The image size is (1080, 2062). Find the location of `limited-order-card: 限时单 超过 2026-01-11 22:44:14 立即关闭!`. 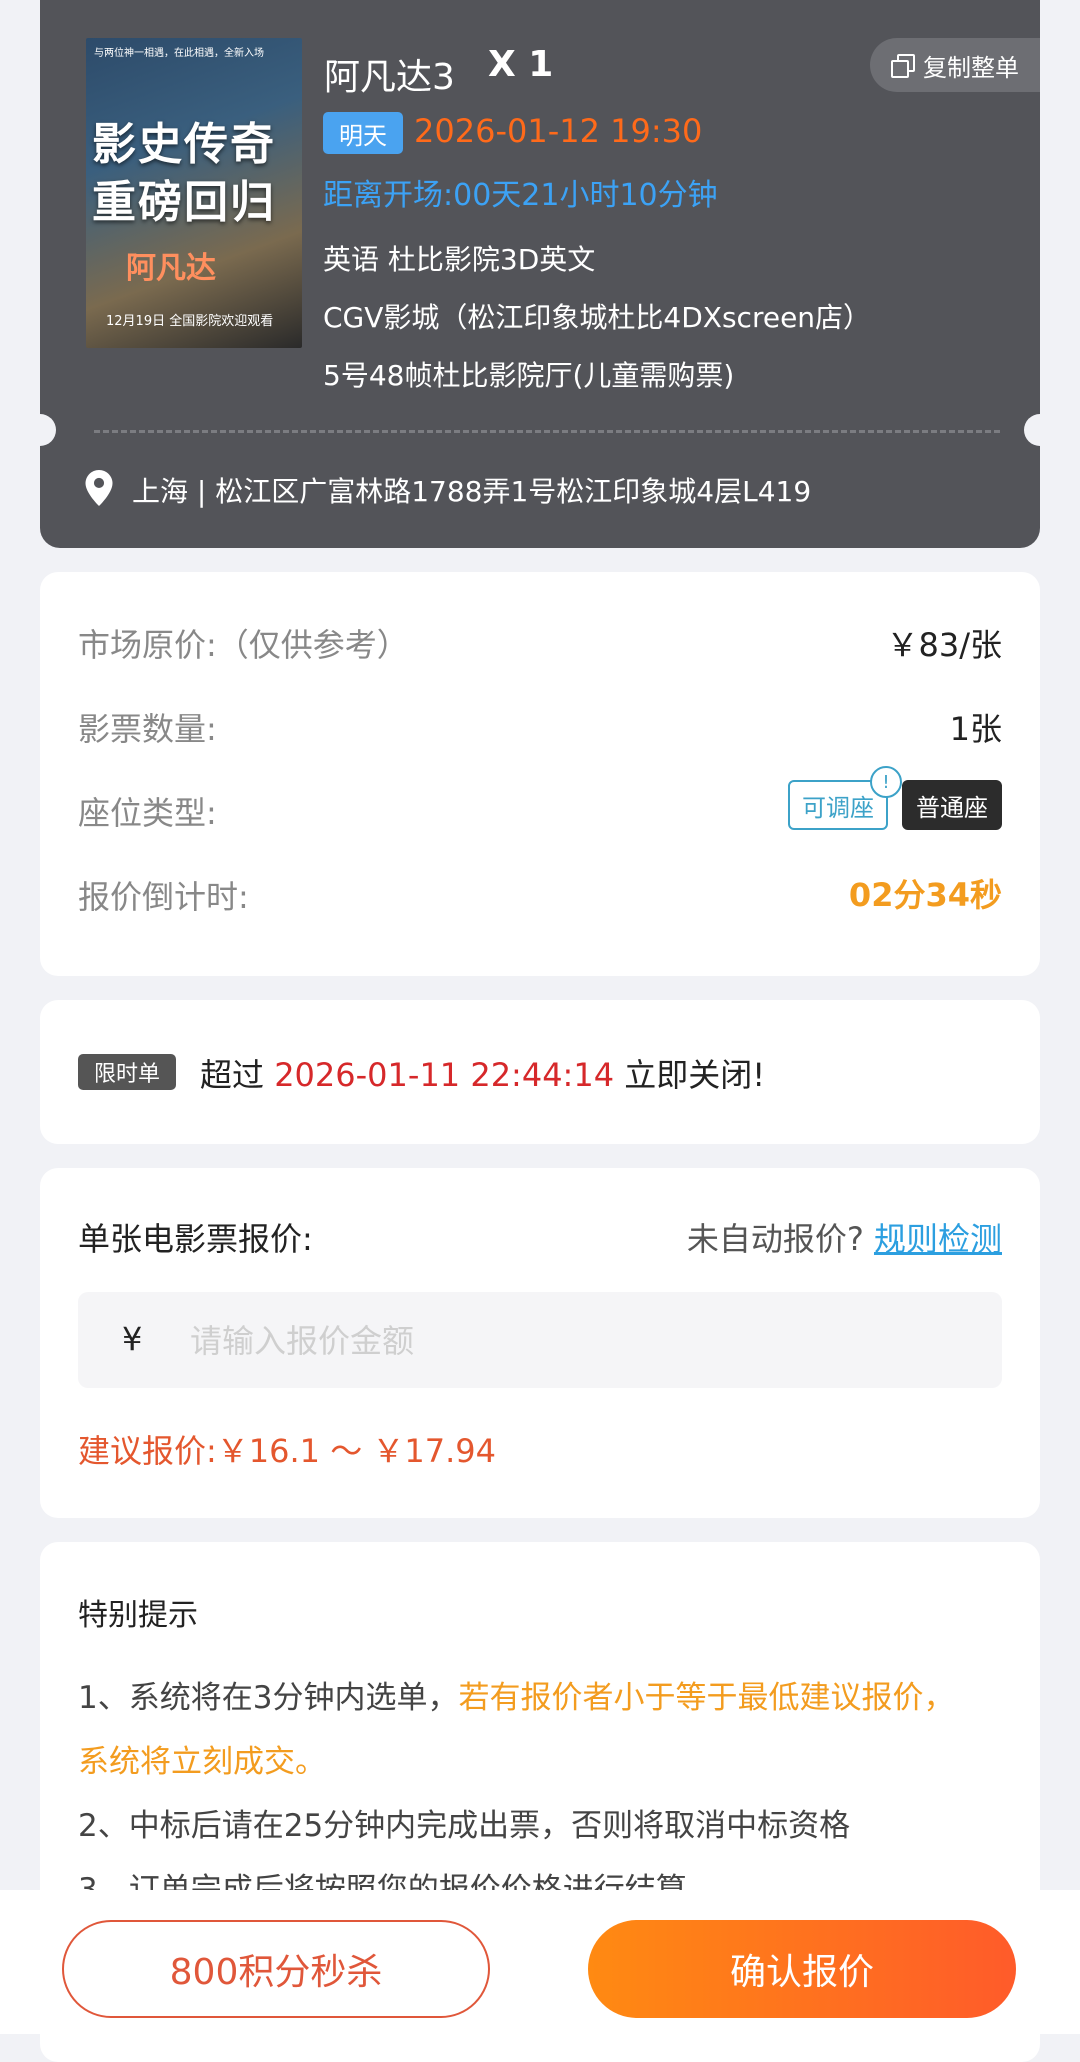

limited-order-card: 限时单 超过 2026-01-11 22:44:14 立即关闭! is located at coordinates (540, 1072).